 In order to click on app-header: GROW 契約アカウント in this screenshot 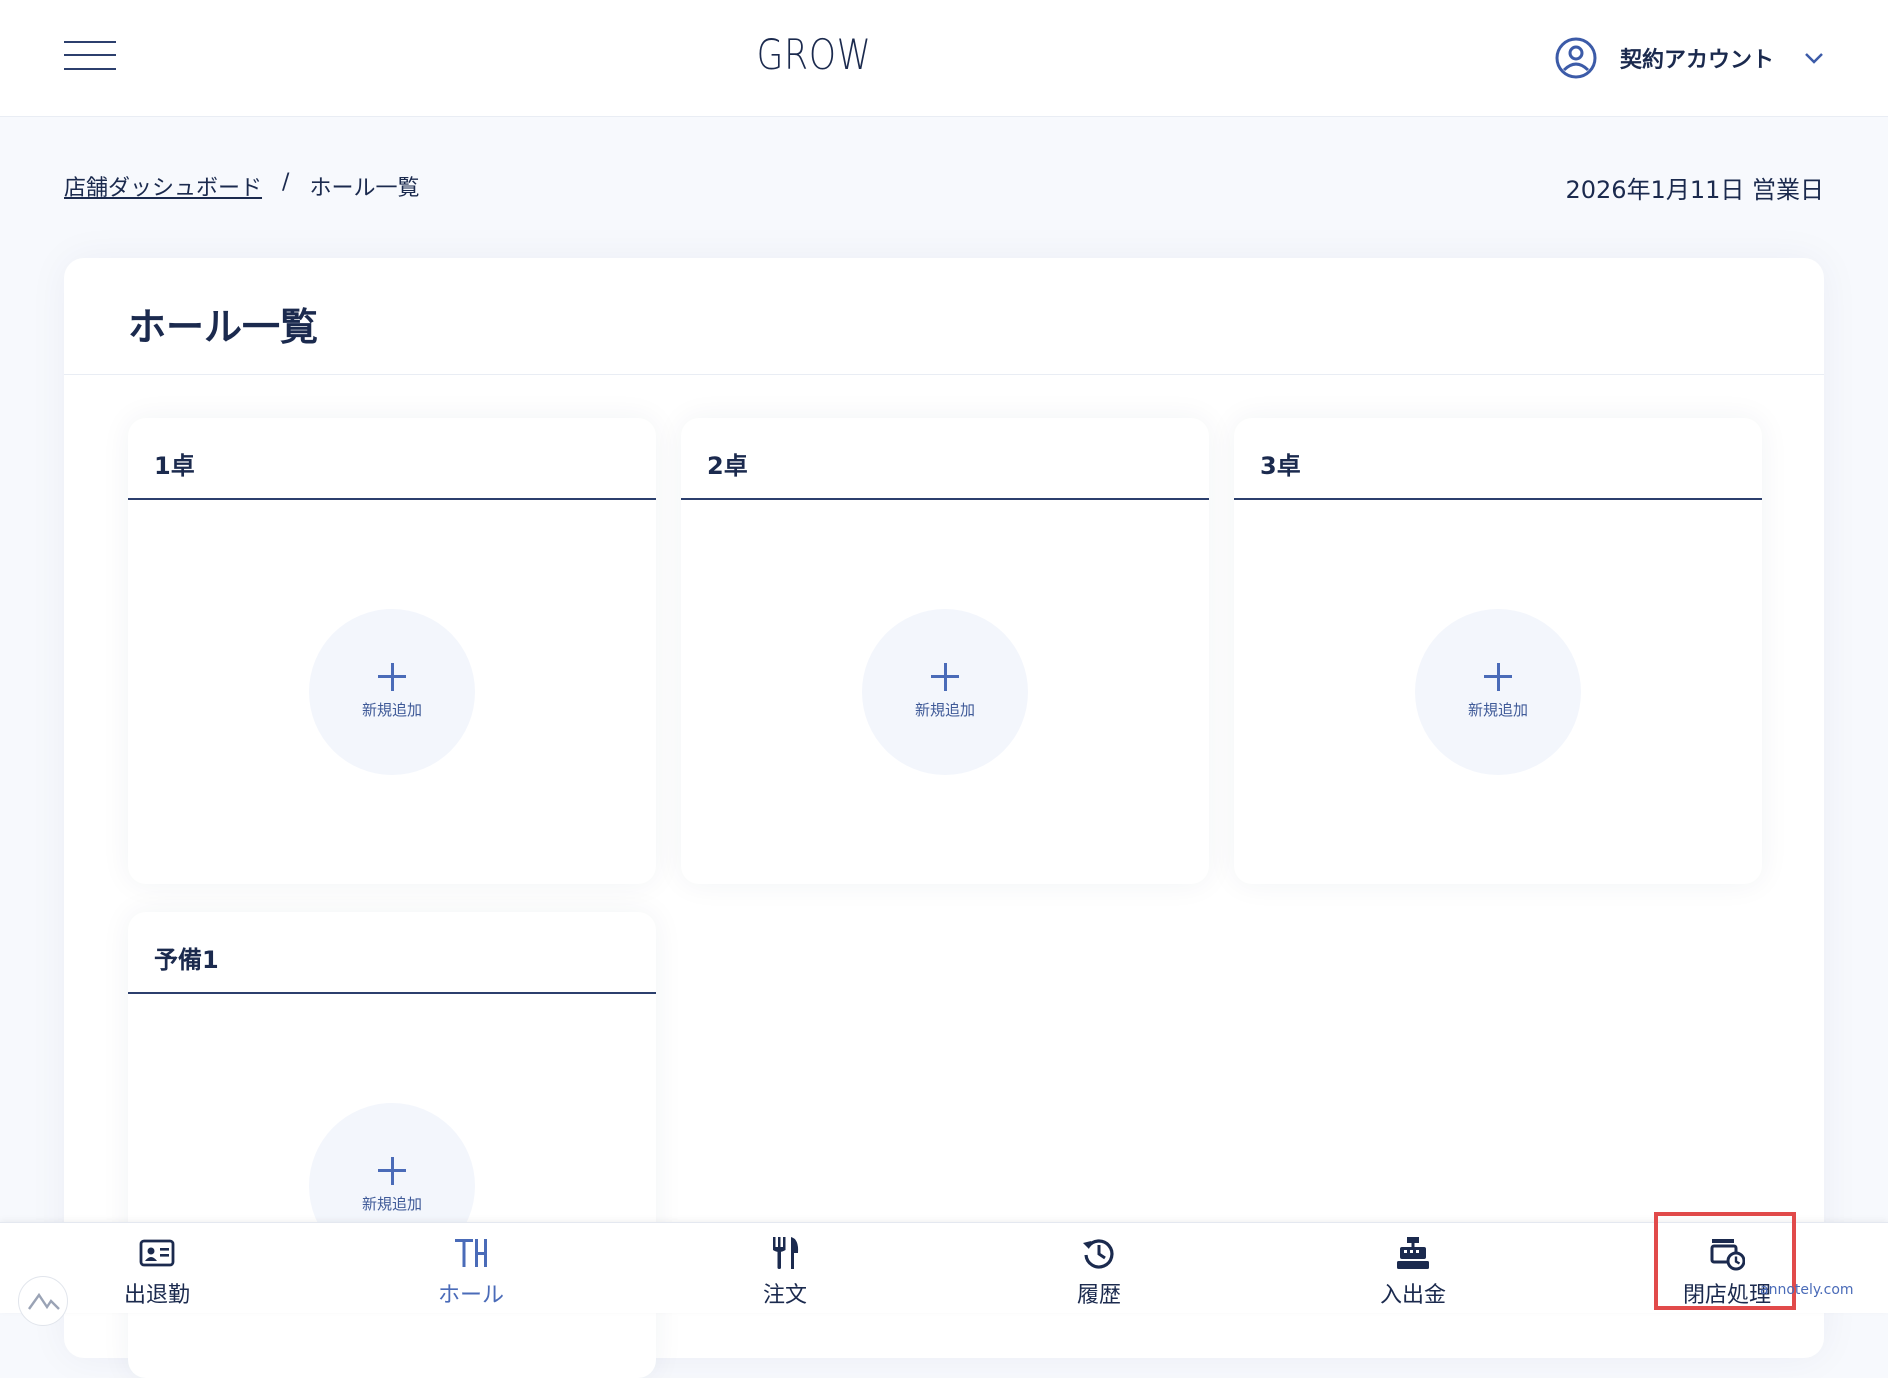, I will do `click(944, 58)`.